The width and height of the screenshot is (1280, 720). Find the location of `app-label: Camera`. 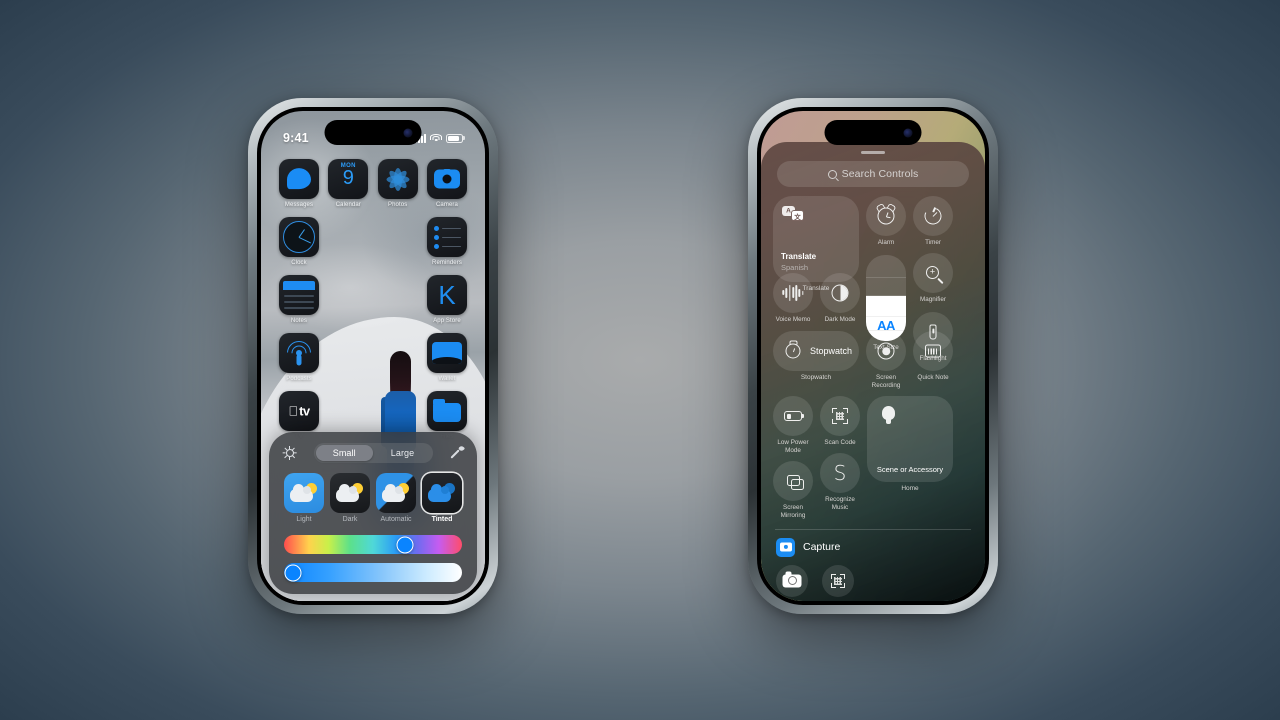

app-label: Camera is located at coordinates (447, 205).